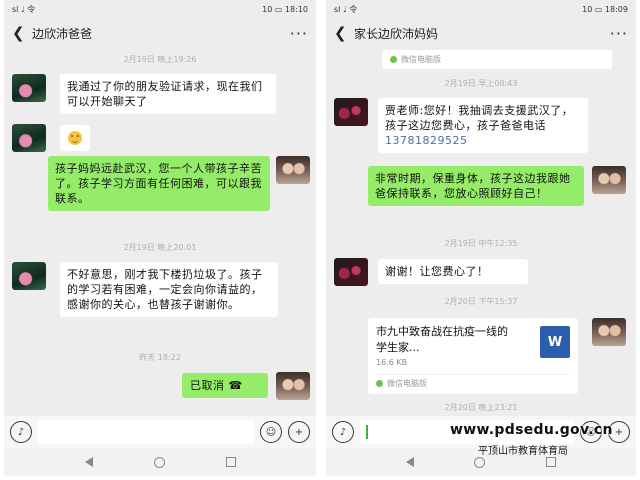 The width and height of the screenshot is (640, 480). Describe the element at coordinates (497, 59) in the screenshot. I see `source-tag: 微信电脑版` at that location.